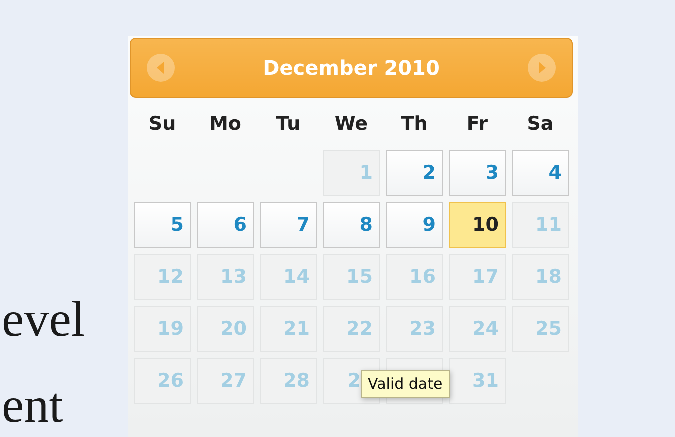 This screenshot has width=675, height=437. I want to click on date-cell: 9, so click(414, 225).